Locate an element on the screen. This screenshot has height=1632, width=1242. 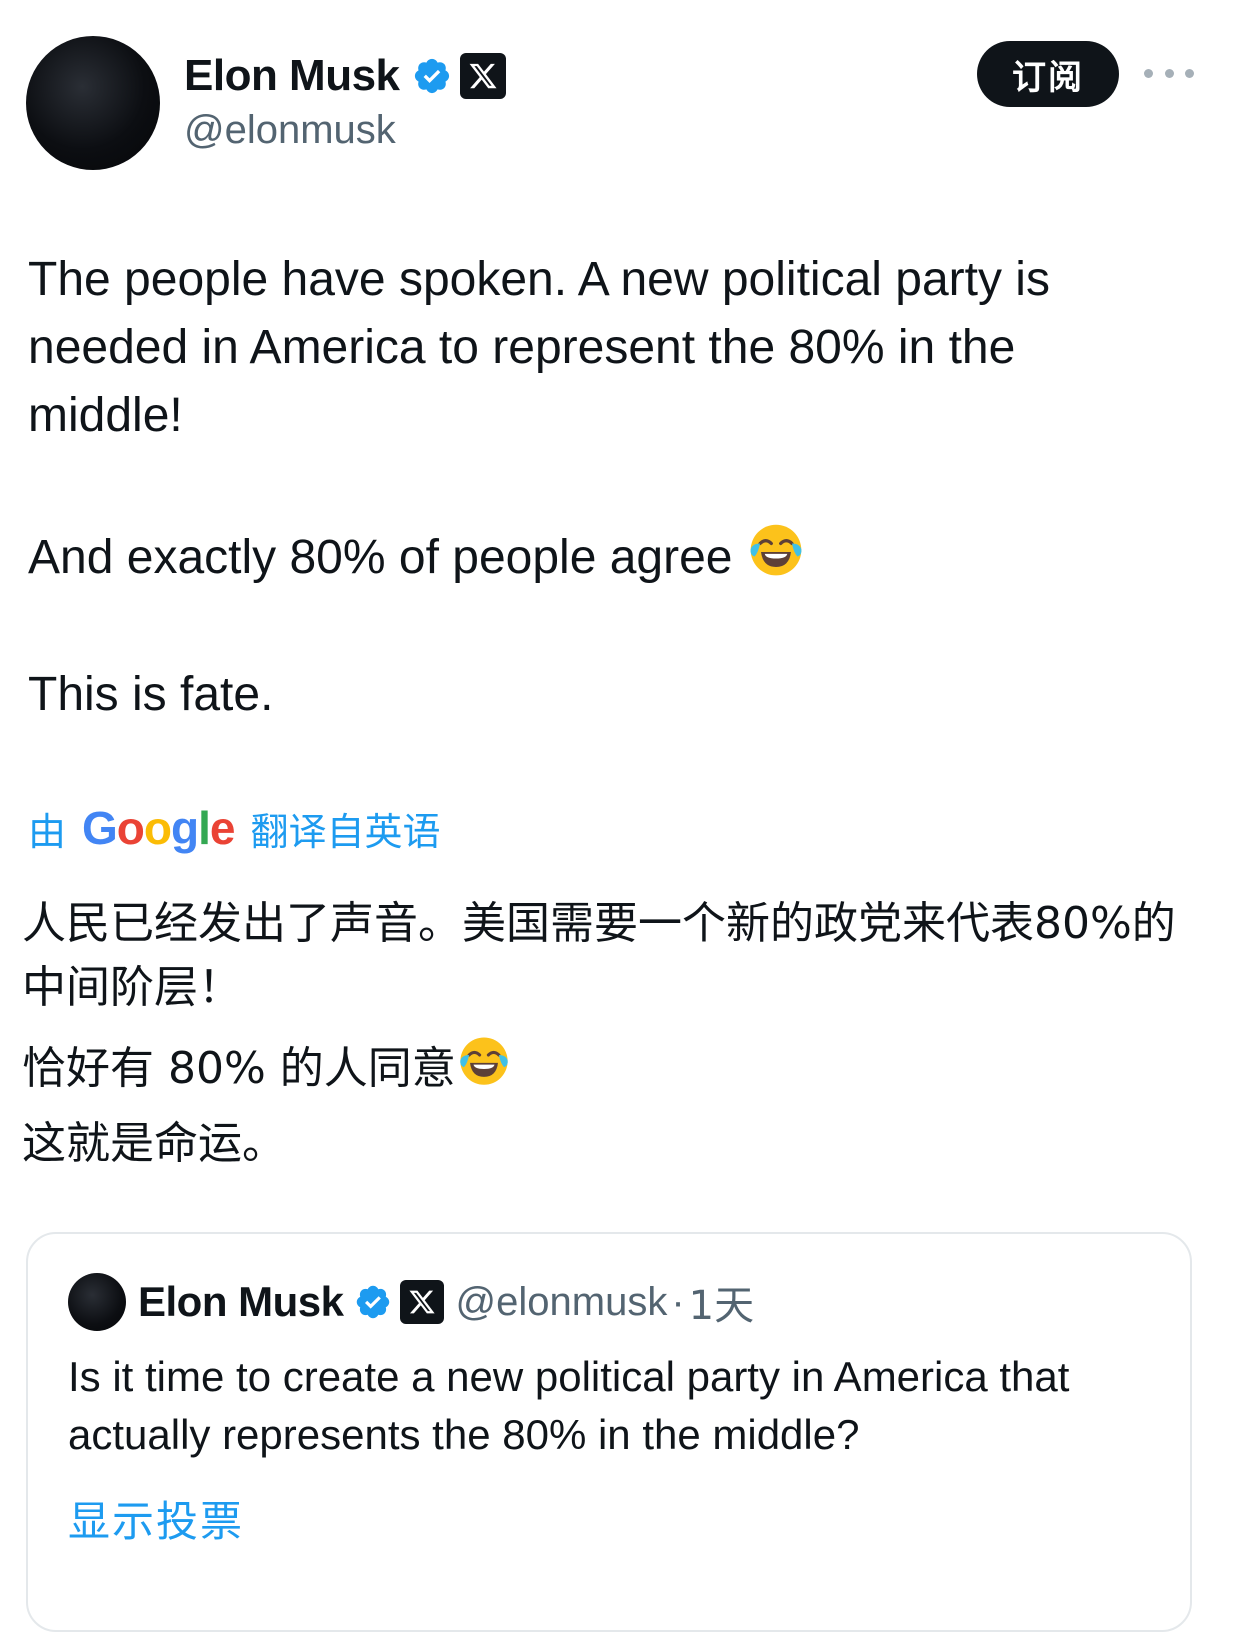
quoted-tweet-header: Elon Musk @elonmusk · 1天 is located at coordinates (411, 1302).